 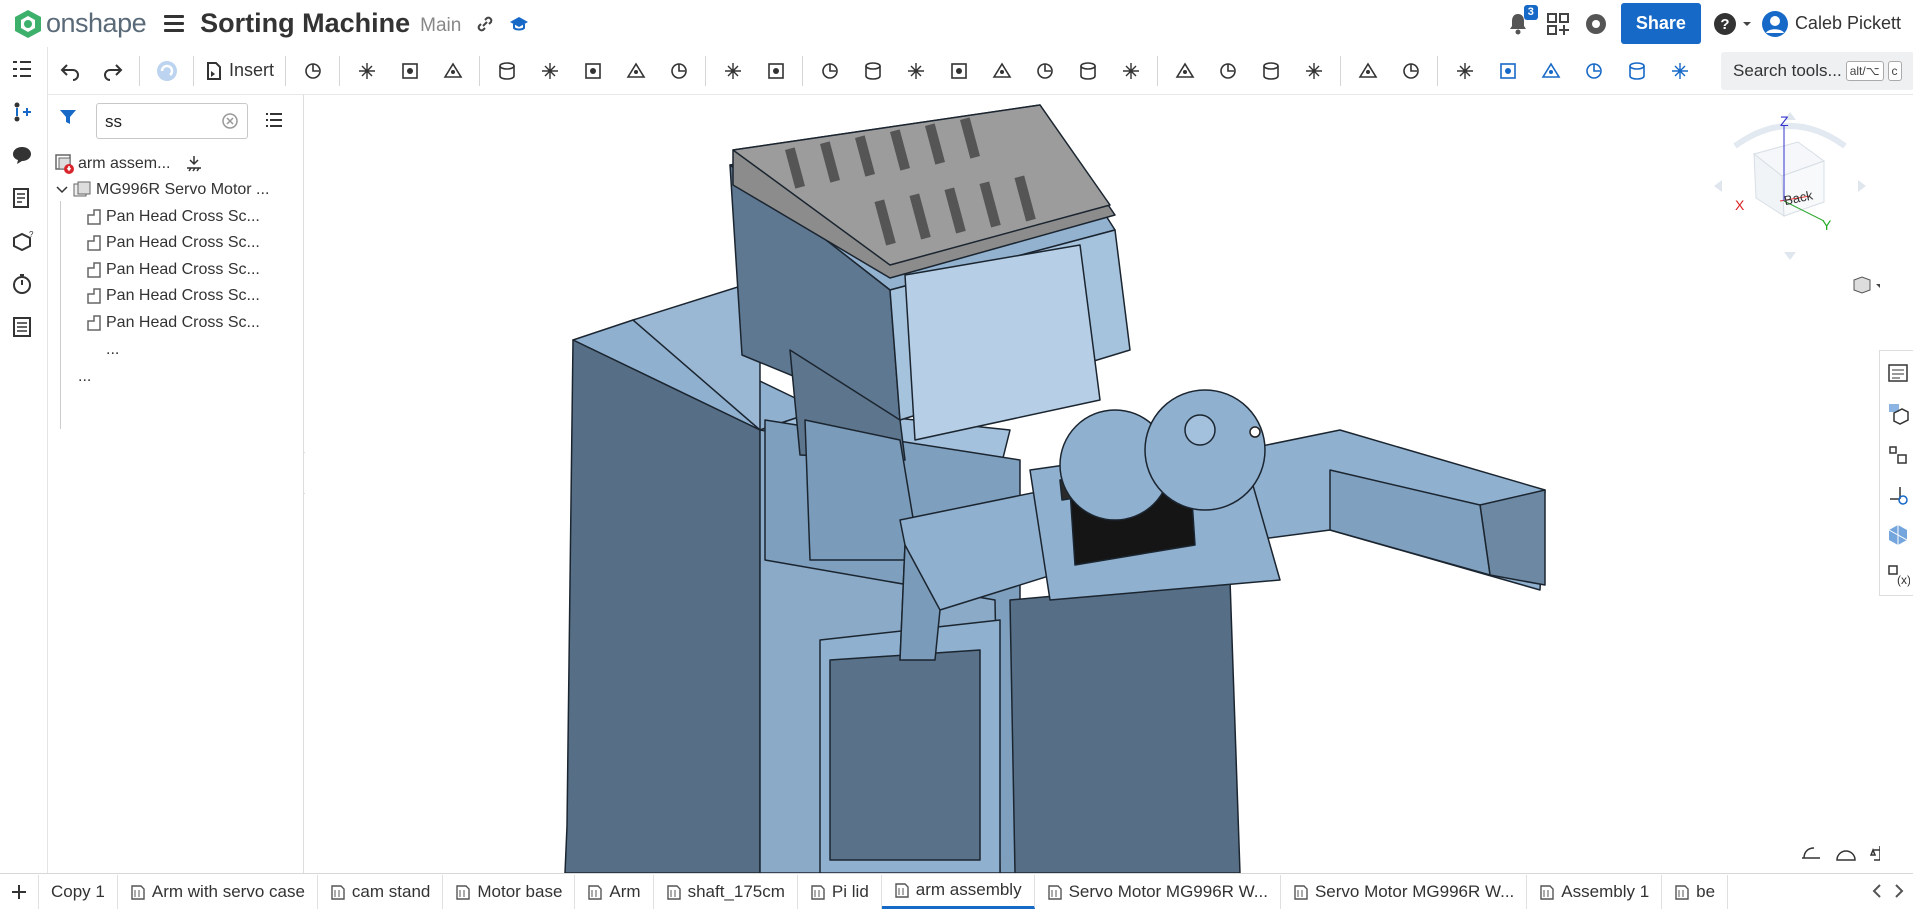 What do you see at coordinates (733, 71) in the screenshot?
I see `rotate-tool` at bounding box center [733, 71].